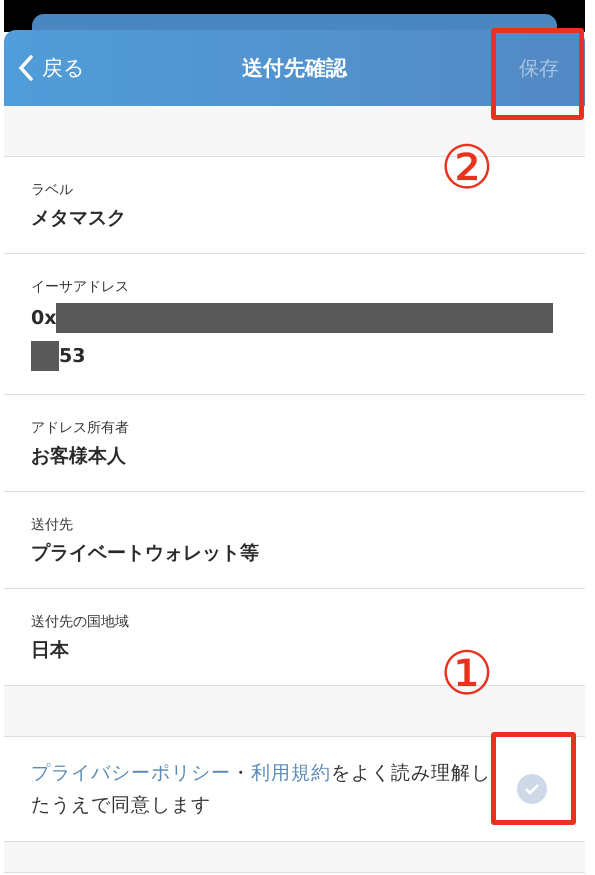 This screenshot has height=875, width=595. Describe the element at coordinates (72, 356) in the screenshot. I see `field-value: 53` at that location.